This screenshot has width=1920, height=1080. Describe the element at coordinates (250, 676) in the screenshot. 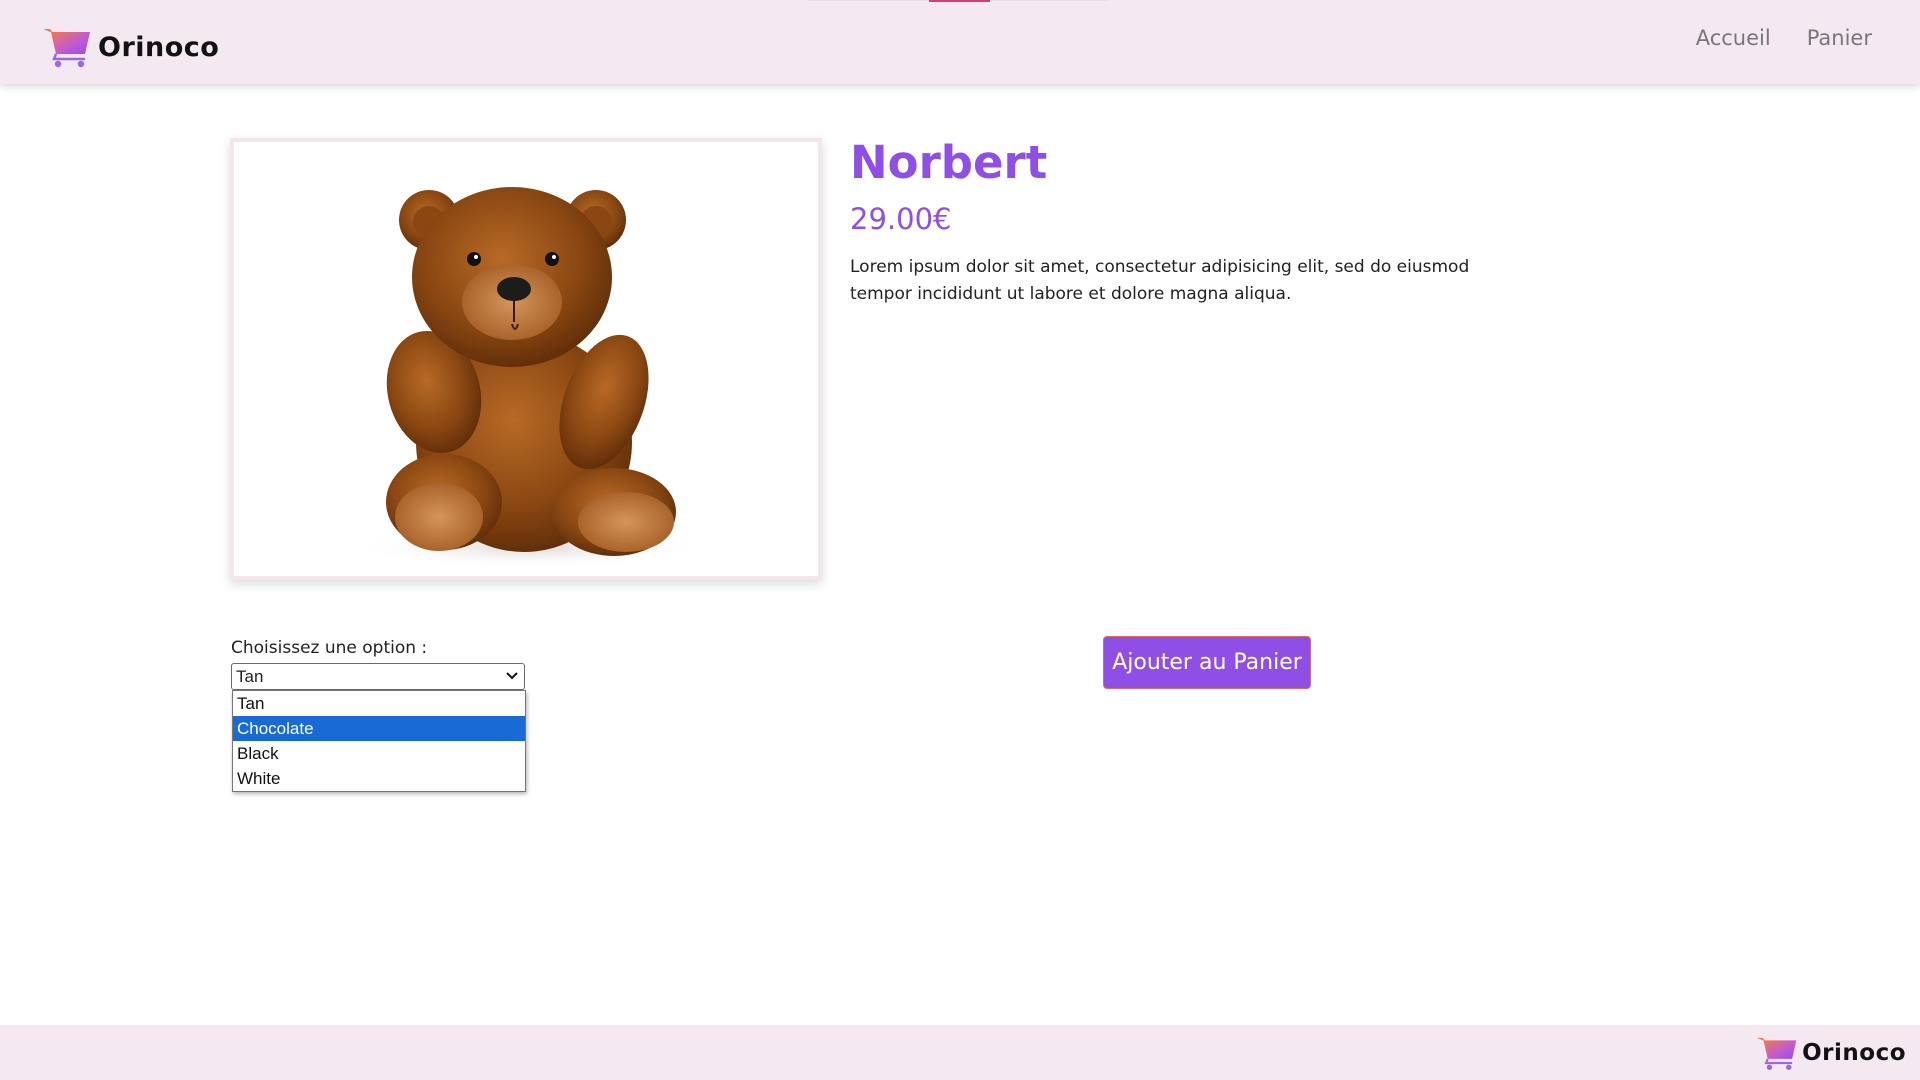

I see `option-select-value: Tan` at that location.